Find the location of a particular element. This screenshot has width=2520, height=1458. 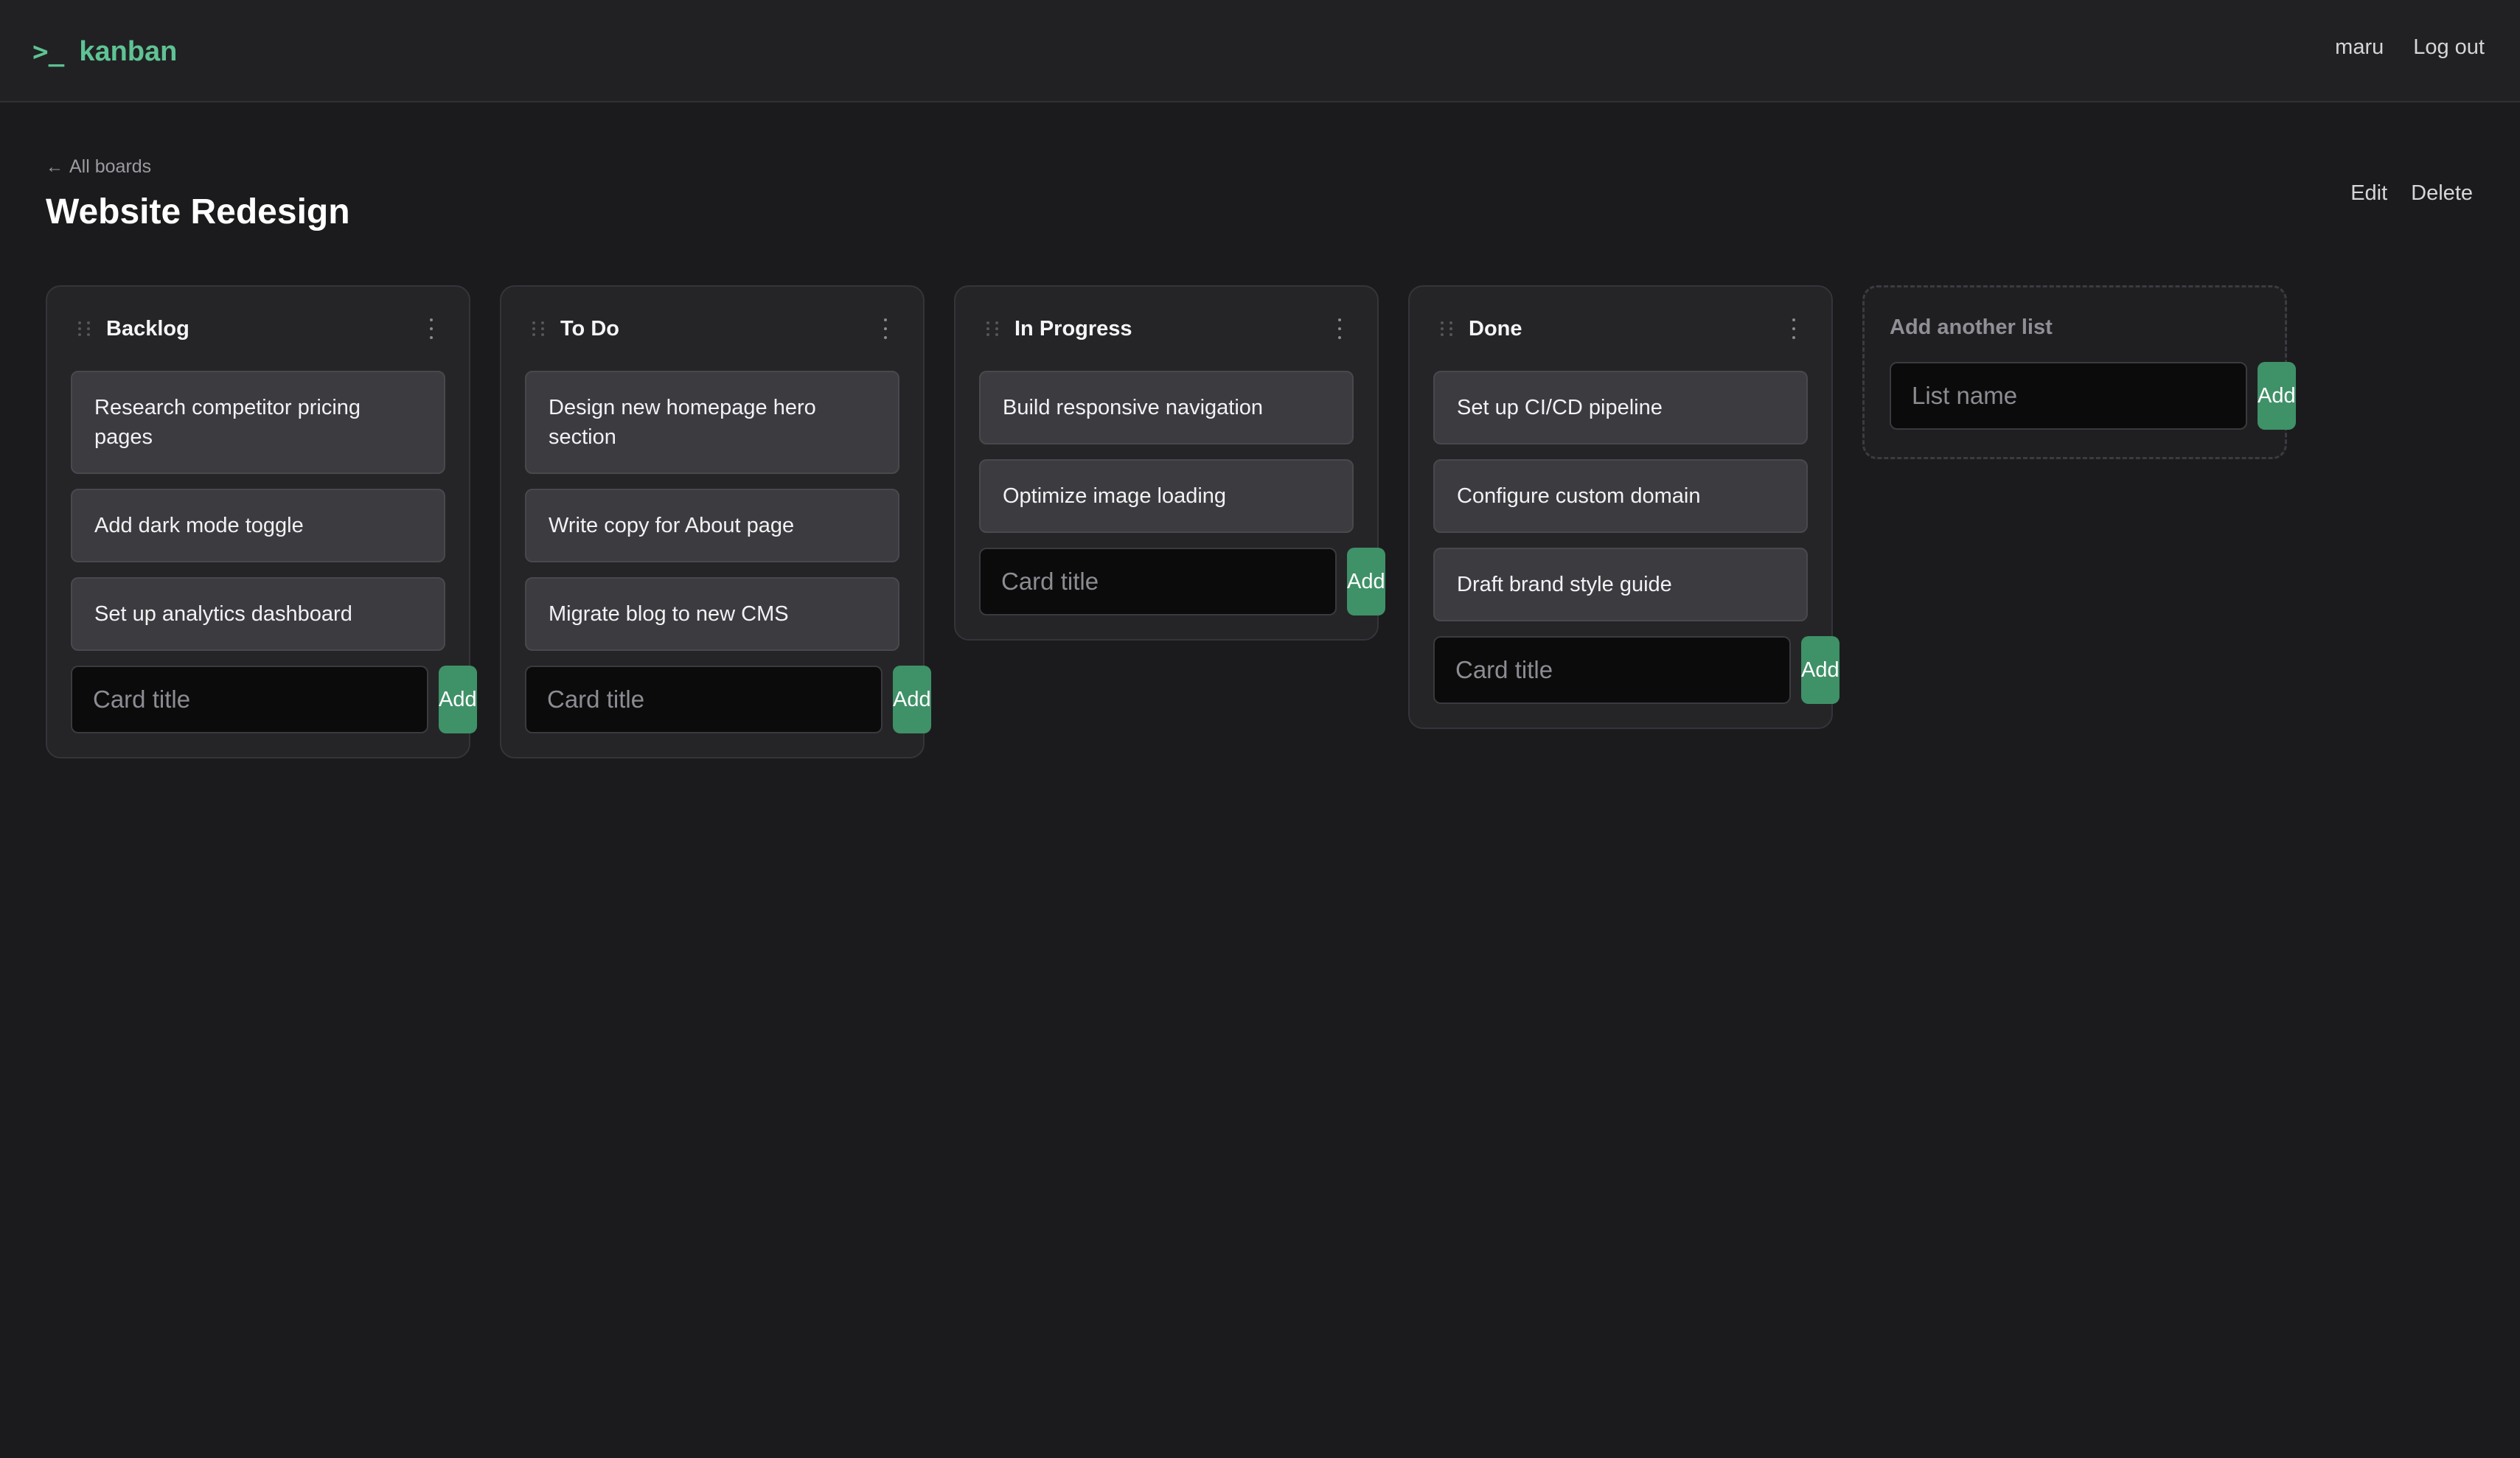

card: Configure custom domain is located at coordinates (1620, 496).